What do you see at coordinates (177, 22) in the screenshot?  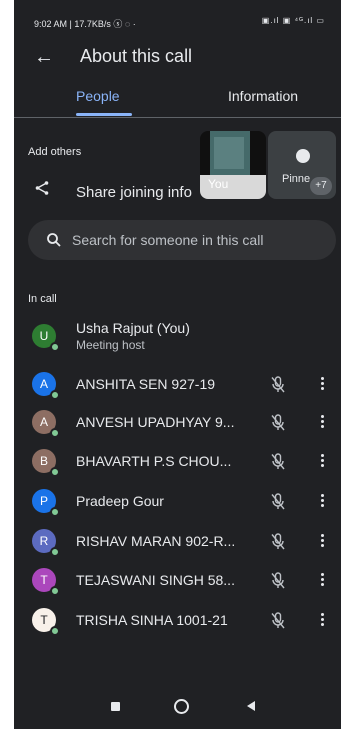 I see `status-bar: 9:02 AM | 17.7KB/s ⓢ ◌ · ▣.ıl ▣ ⁴ᴳ.ıl ▭` at bounding box center [177, 22].